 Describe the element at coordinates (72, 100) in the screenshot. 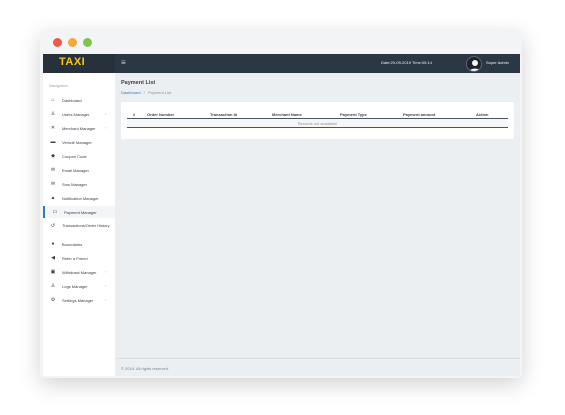

I see `sidebar-item-label: Dashboard` at that location.